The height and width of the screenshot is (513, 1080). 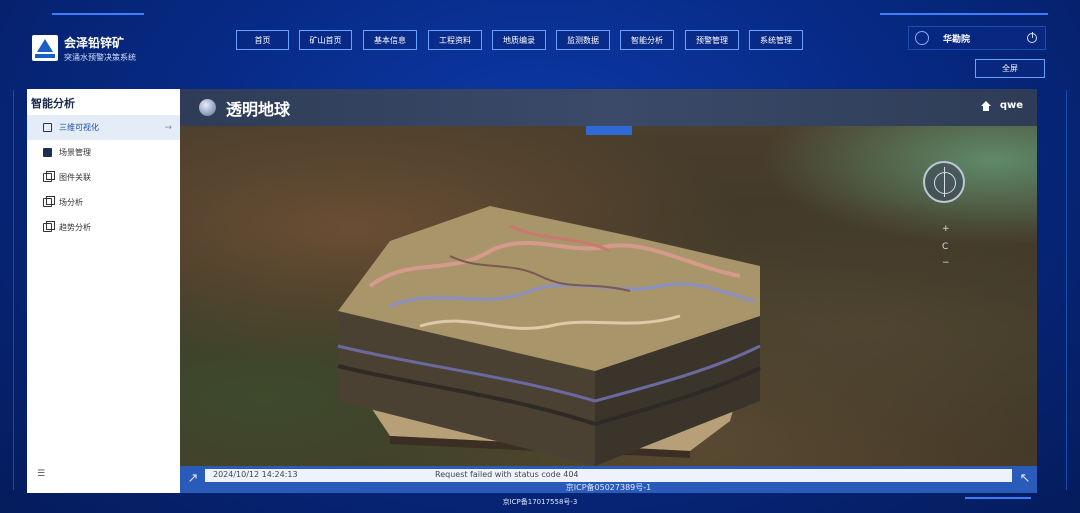 I want to click on sidebar-item-label: 趋势分析, so click(x=75, y=227).